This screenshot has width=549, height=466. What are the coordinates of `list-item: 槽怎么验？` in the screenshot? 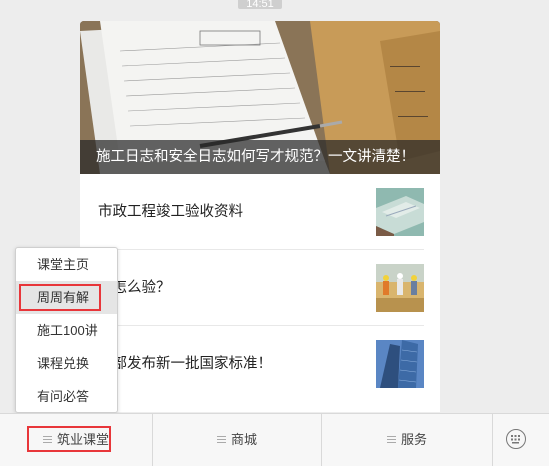 It's located at (260, 288).